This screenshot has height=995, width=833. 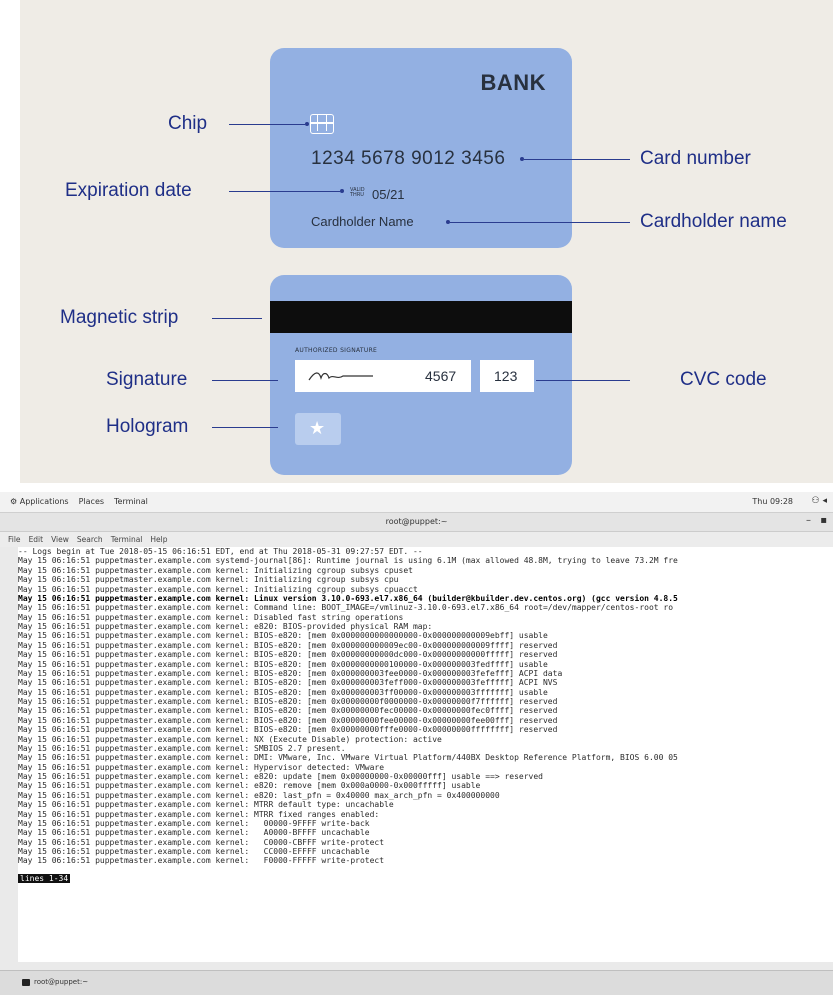 What do you see at coordinates (441, 376) in the screenshot?
I see `signature-digits: 4567` at bounding box center [441, 376].